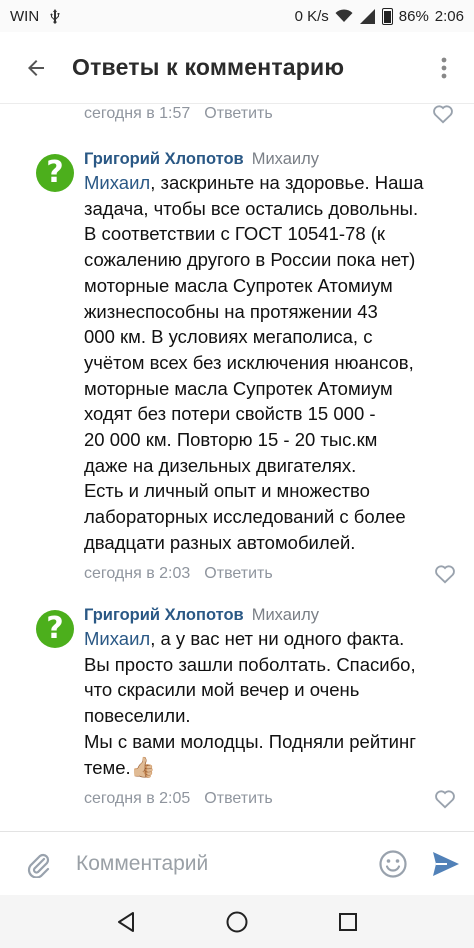 This screenshot has height=948, width=474. What do you see at coordinates (235, 234) in the screenshot?
I see `comment-line: В соответствии с ГОСТ 10541-78 (к` at bounding box center [235, 234].